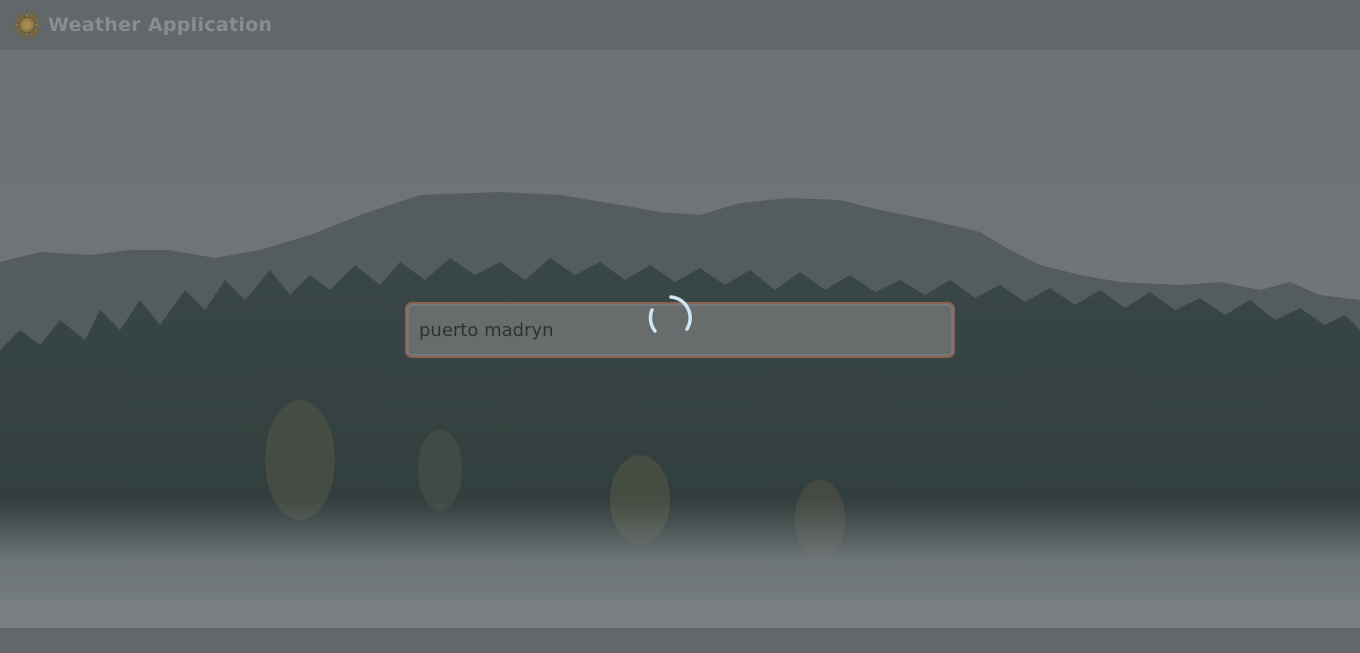 The width and height of the screenshot is (1360, 653). I want to click on top-navbar: Weather Application, so click(680, 25).